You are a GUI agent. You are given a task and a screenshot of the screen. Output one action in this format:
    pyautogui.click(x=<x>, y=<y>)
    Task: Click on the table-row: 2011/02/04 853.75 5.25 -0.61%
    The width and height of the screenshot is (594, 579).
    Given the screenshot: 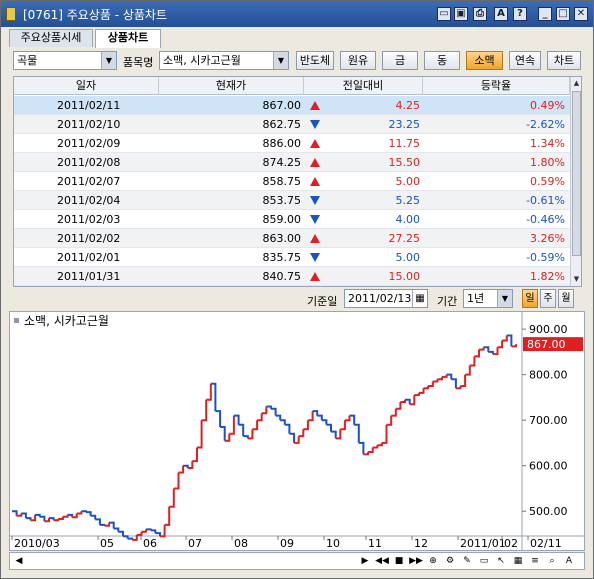 What is the action you would take?
    pyautogui.click(x=292, y=200)
    